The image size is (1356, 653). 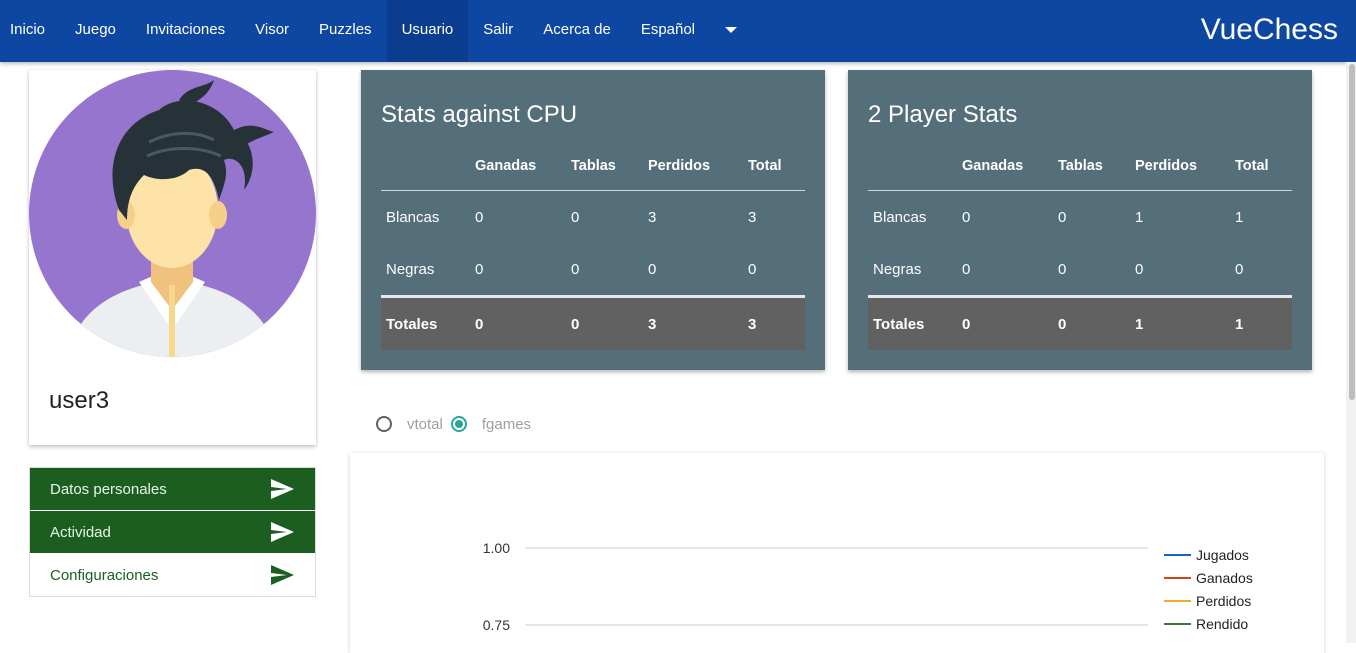 I want to click on nav-item-usuario: Usuario, so click(x=427, y=31).